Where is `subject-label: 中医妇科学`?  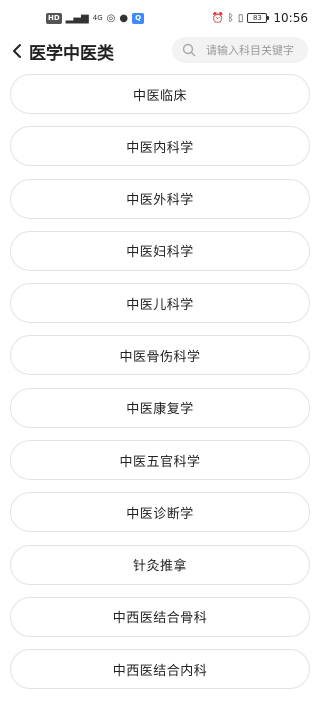 subject-label: 中医妇科学 is located at coordinates (160, 253).